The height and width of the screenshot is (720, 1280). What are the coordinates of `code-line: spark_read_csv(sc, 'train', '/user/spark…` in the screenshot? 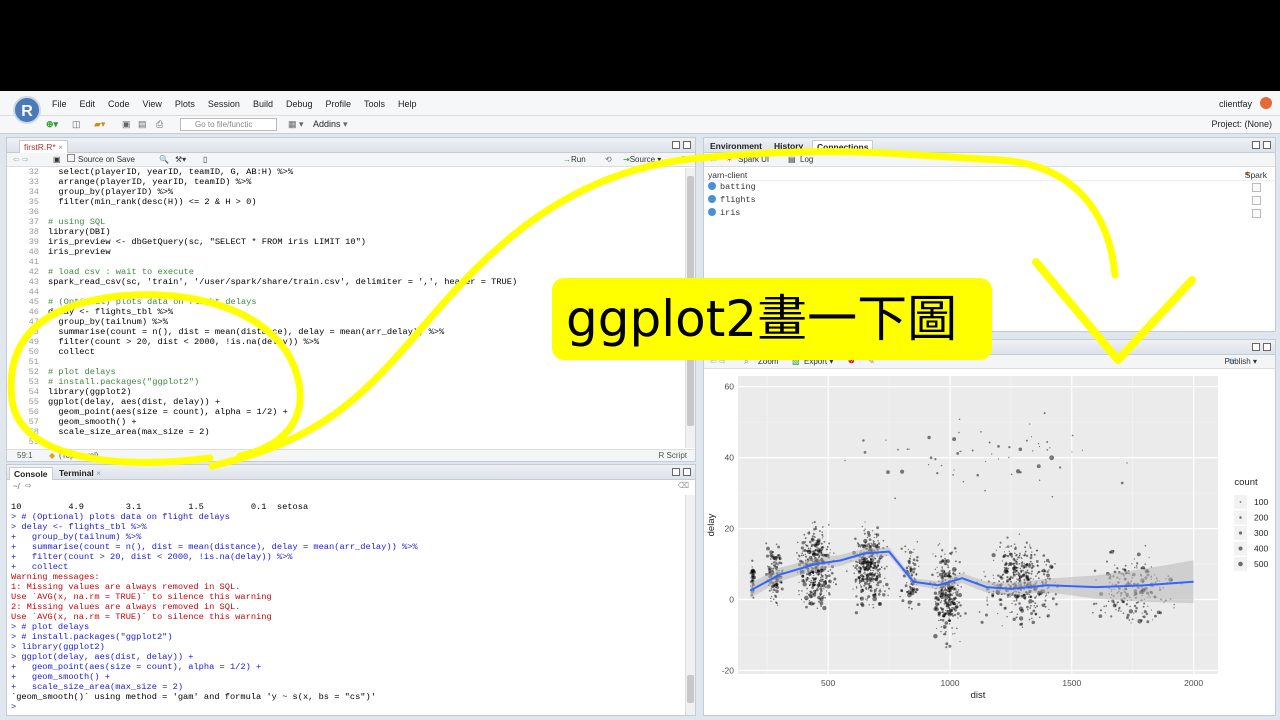 It's located at (282, 282).